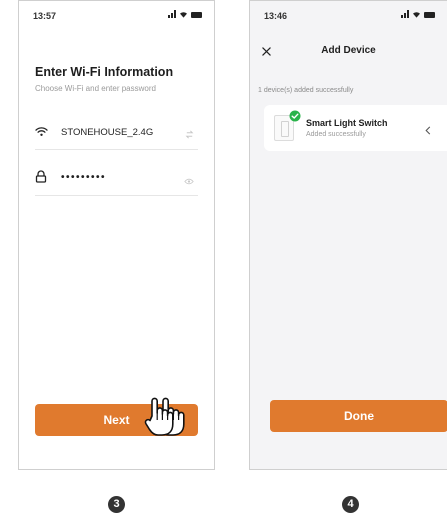  I want to click on chevron-left-icon, so click(428, 131).